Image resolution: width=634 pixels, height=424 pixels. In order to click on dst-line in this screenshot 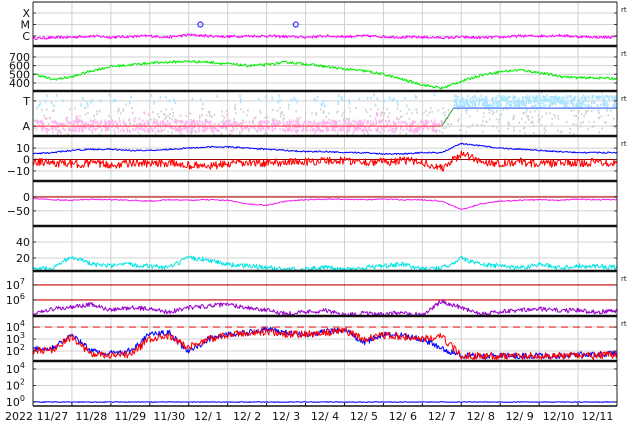, I will do `click(325, 203)`.